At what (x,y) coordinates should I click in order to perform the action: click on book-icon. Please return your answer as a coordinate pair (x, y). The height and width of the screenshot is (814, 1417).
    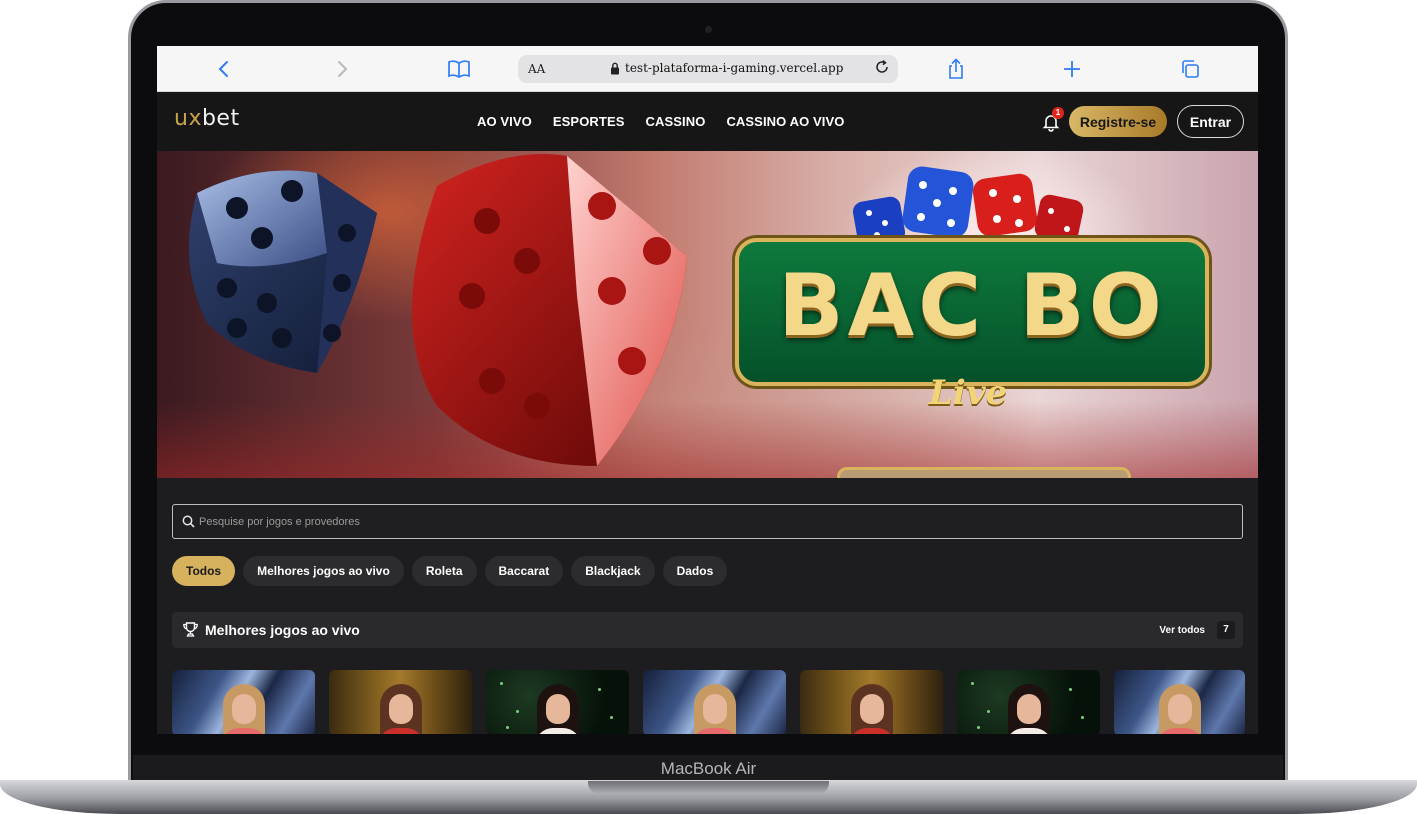
    Looking at the image, I should click on (459, 69).